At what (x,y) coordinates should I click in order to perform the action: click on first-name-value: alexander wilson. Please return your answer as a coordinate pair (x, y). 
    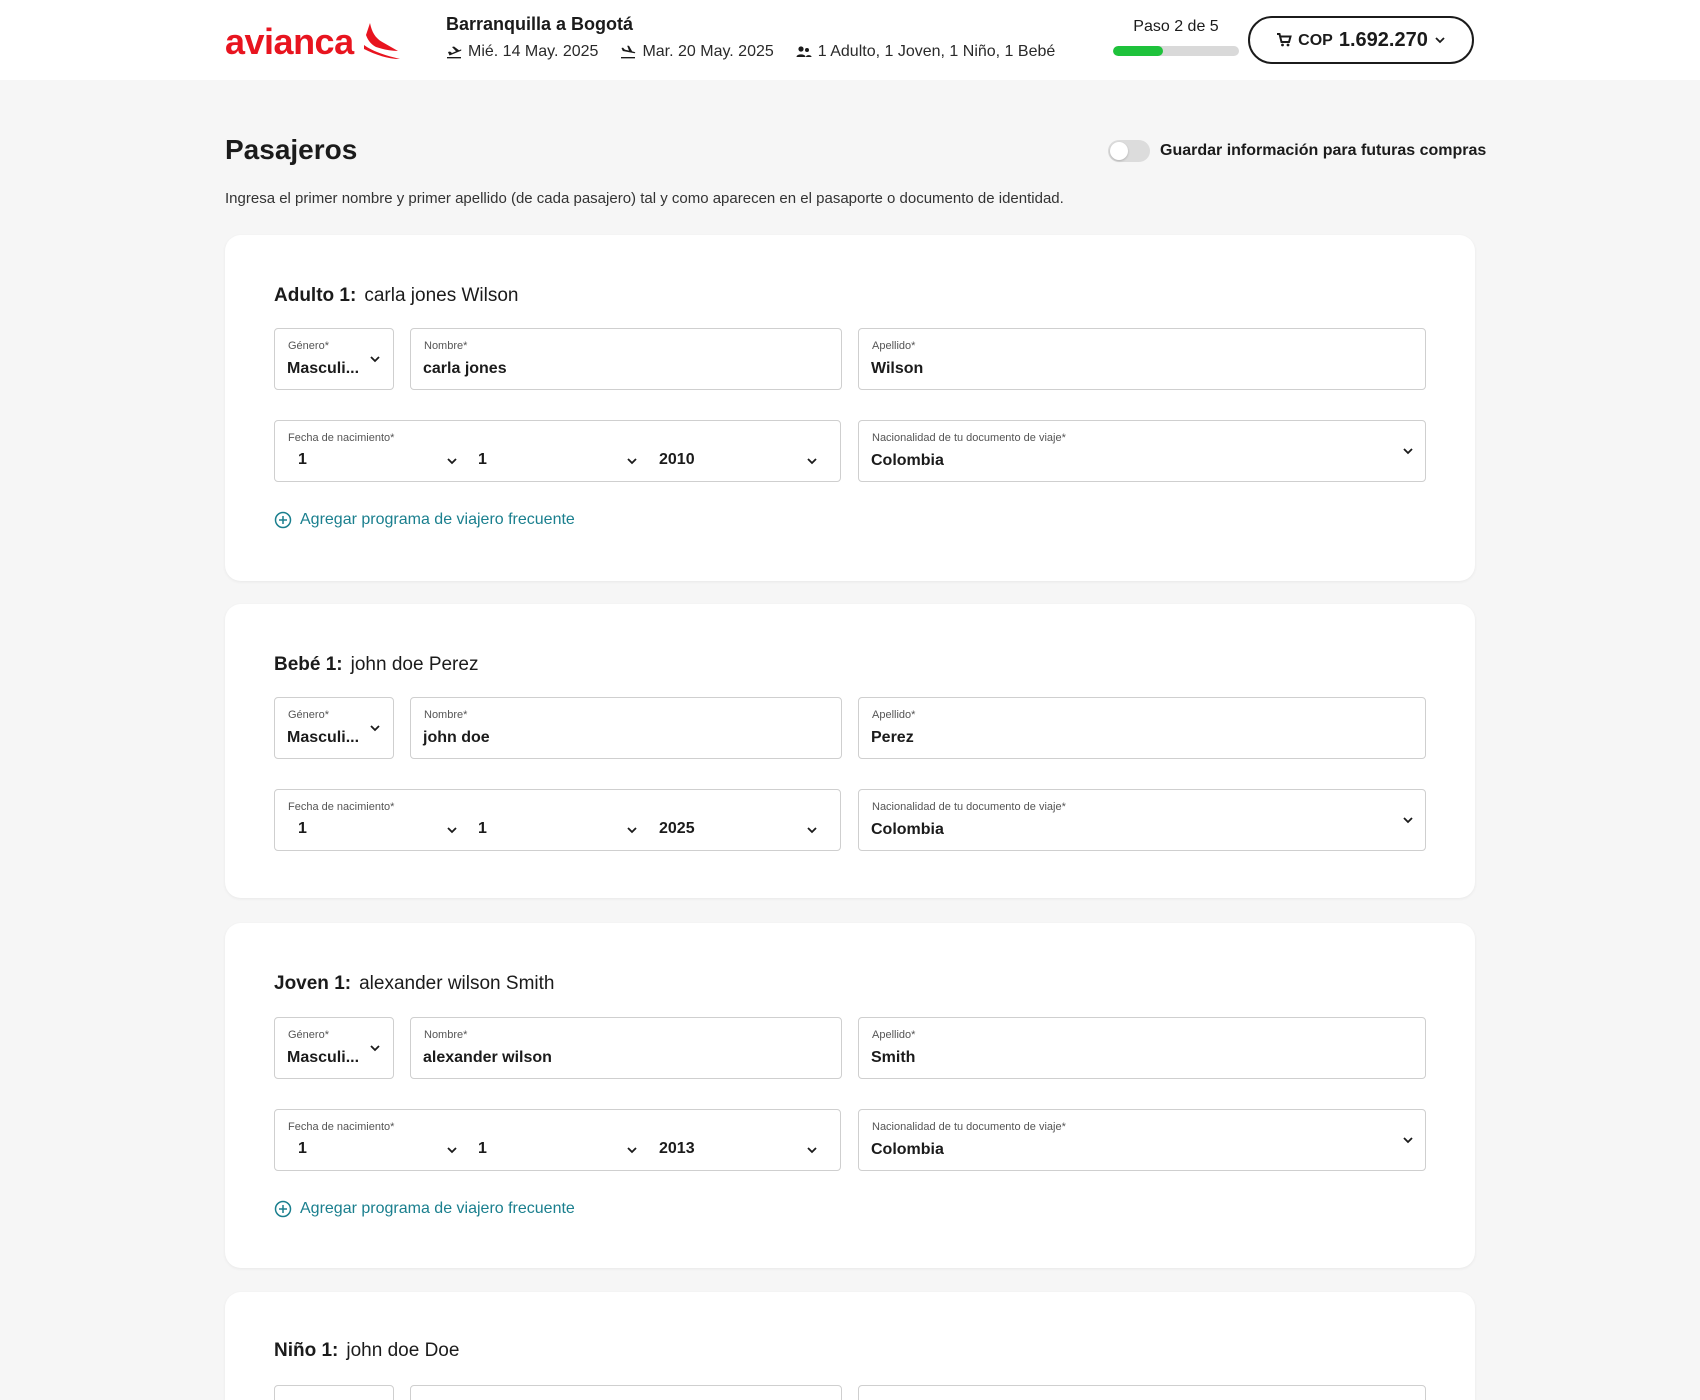
    Looking at the image, I should click on (487, 1057).